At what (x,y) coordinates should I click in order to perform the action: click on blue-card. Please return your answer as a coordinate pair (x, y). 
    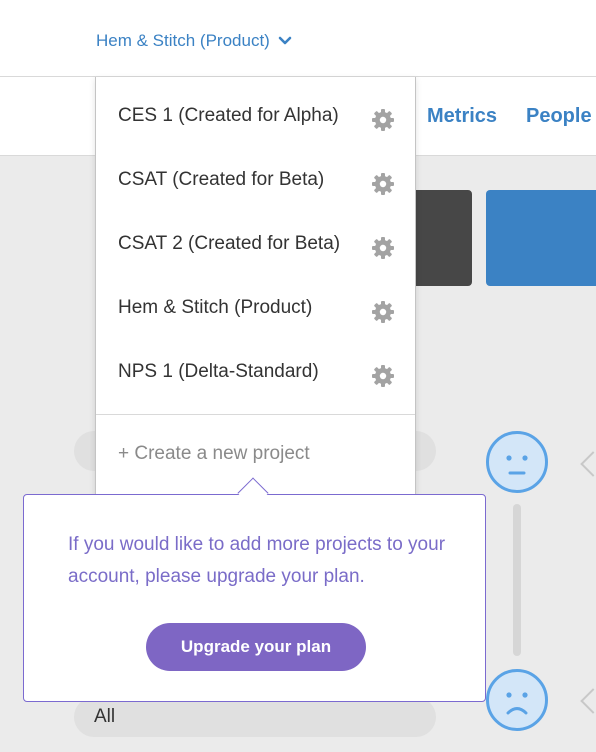
    Looking at the image, I should click on (541, 238).